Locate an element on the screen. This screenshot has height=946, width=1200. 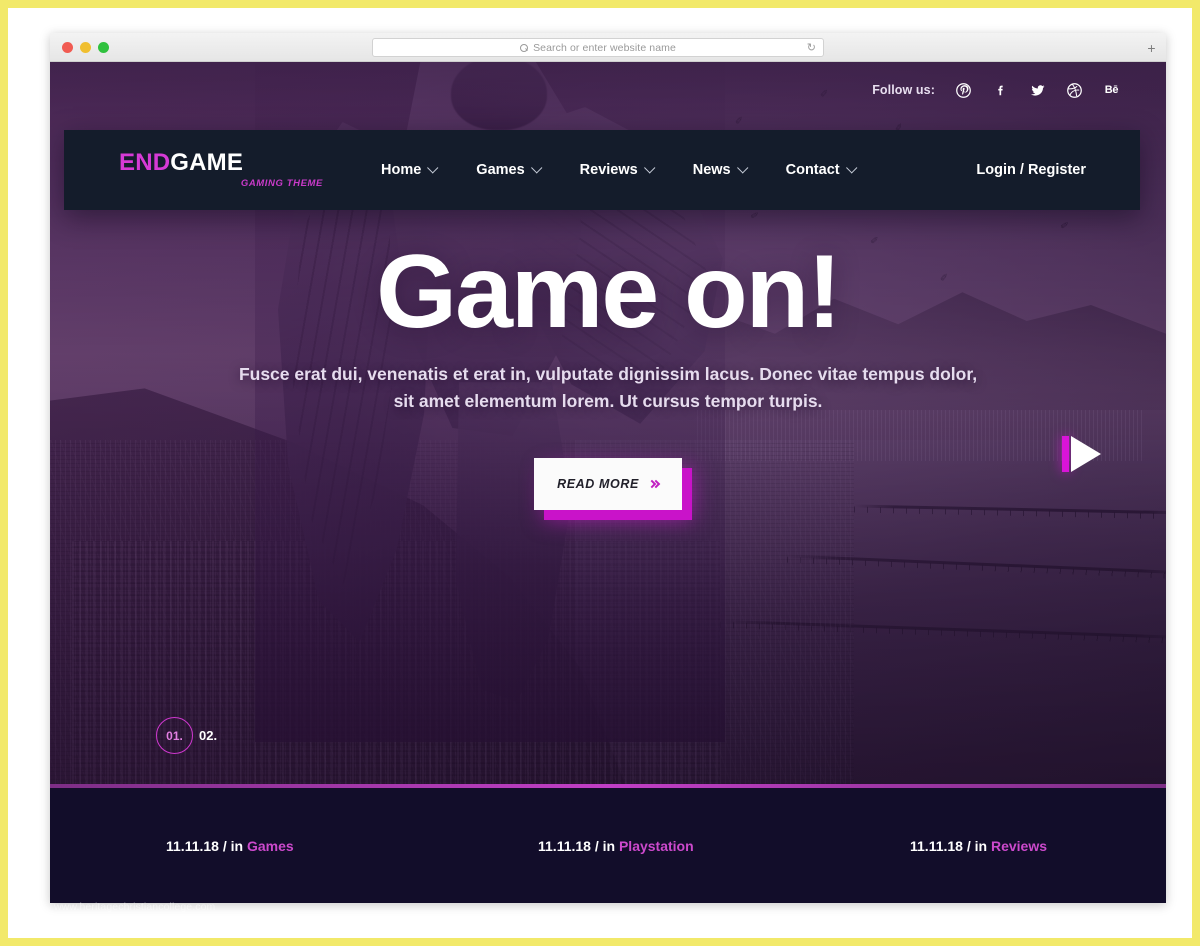
behance-icon: Bē is located at coordinates (1111, 90).